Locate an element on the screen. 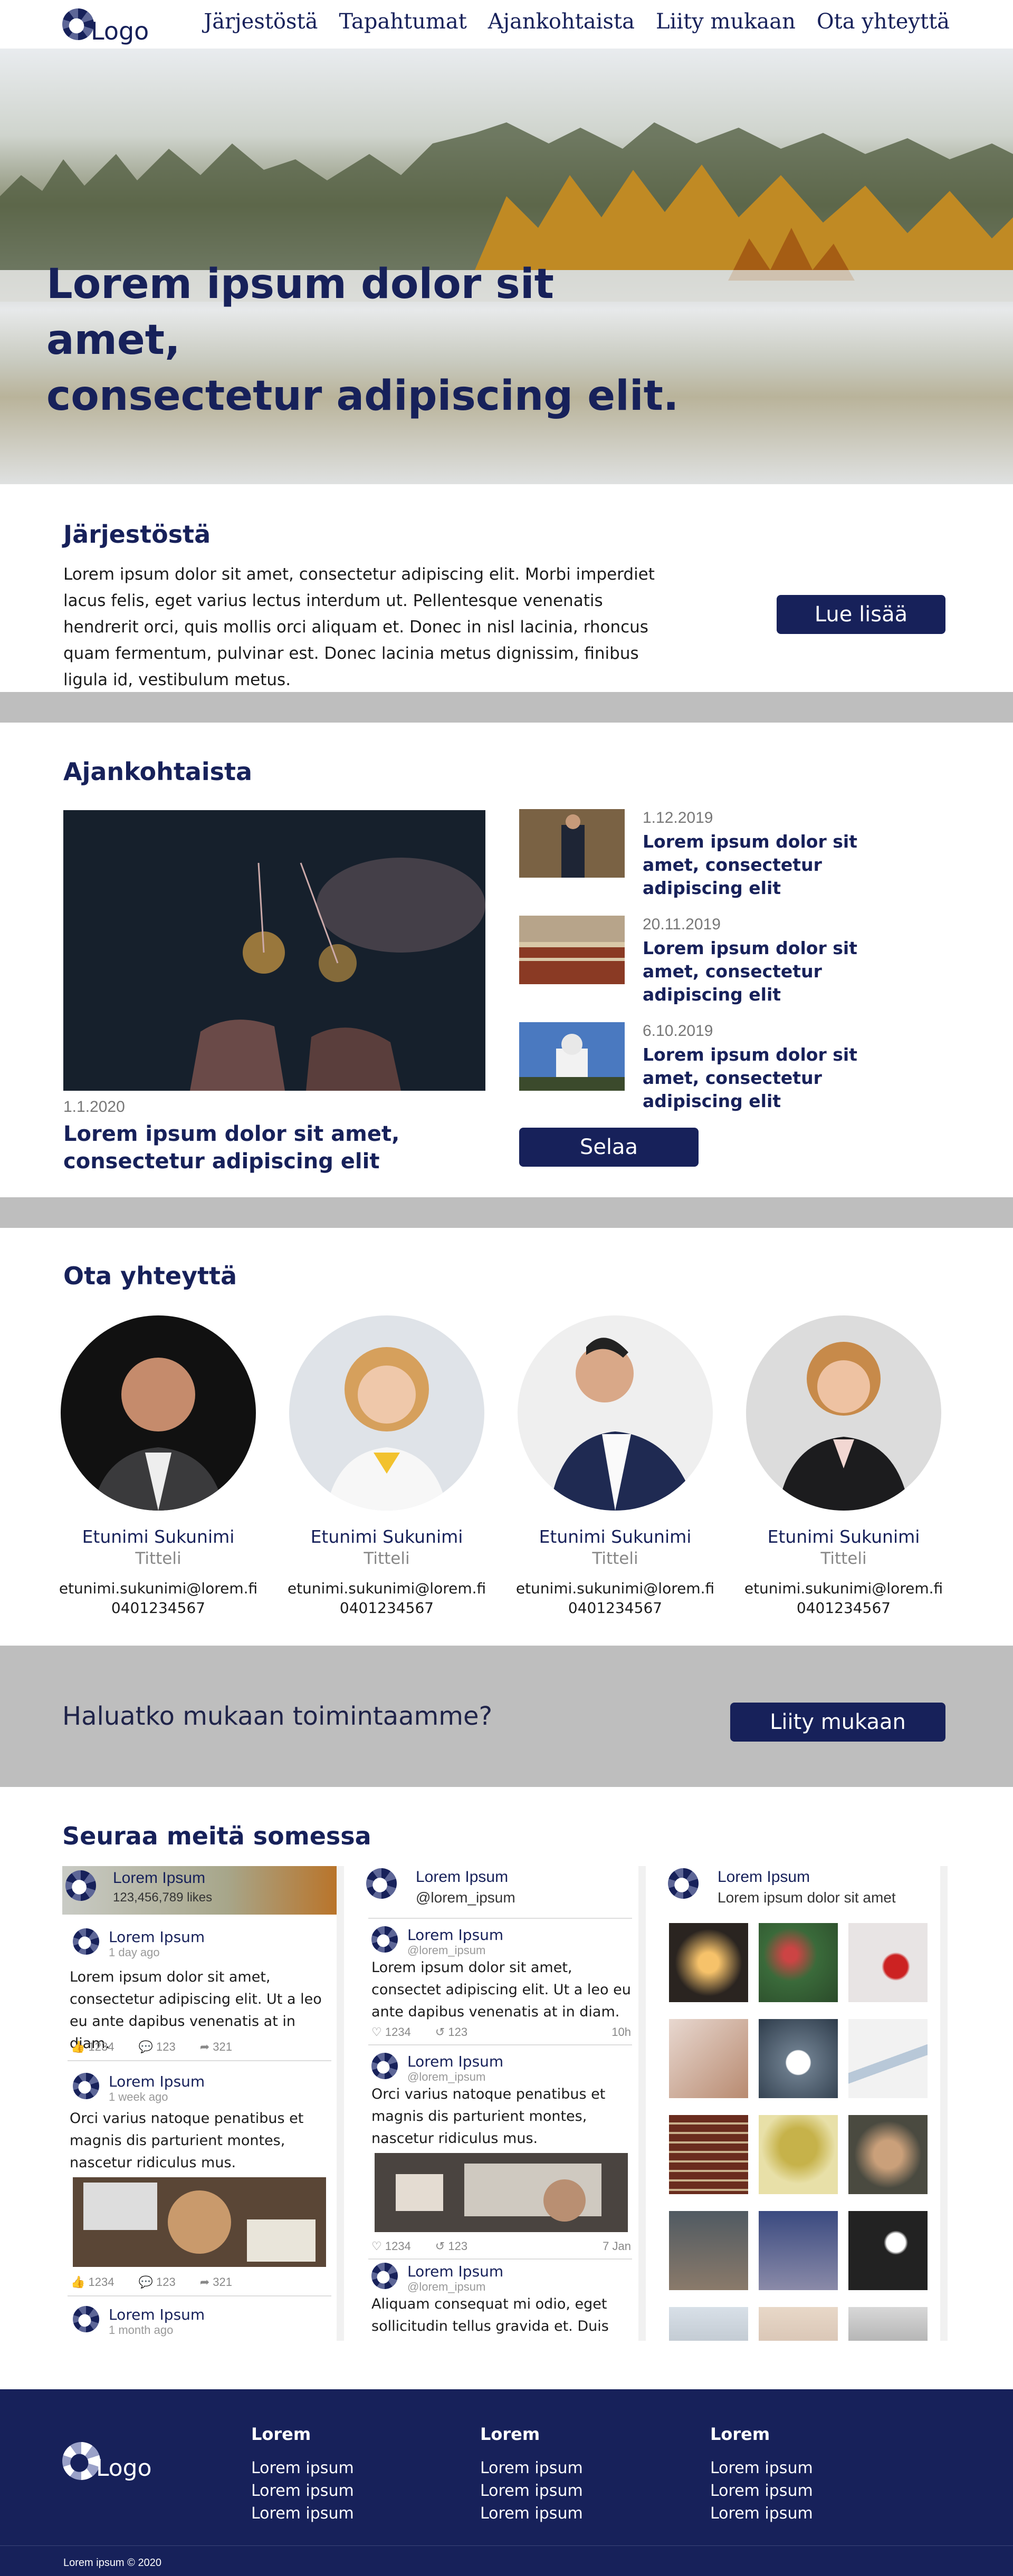 This screenshot has width=1013, height=2576. contact-name: Etunimi Sukunimi is located at coordinates (386, 1537).